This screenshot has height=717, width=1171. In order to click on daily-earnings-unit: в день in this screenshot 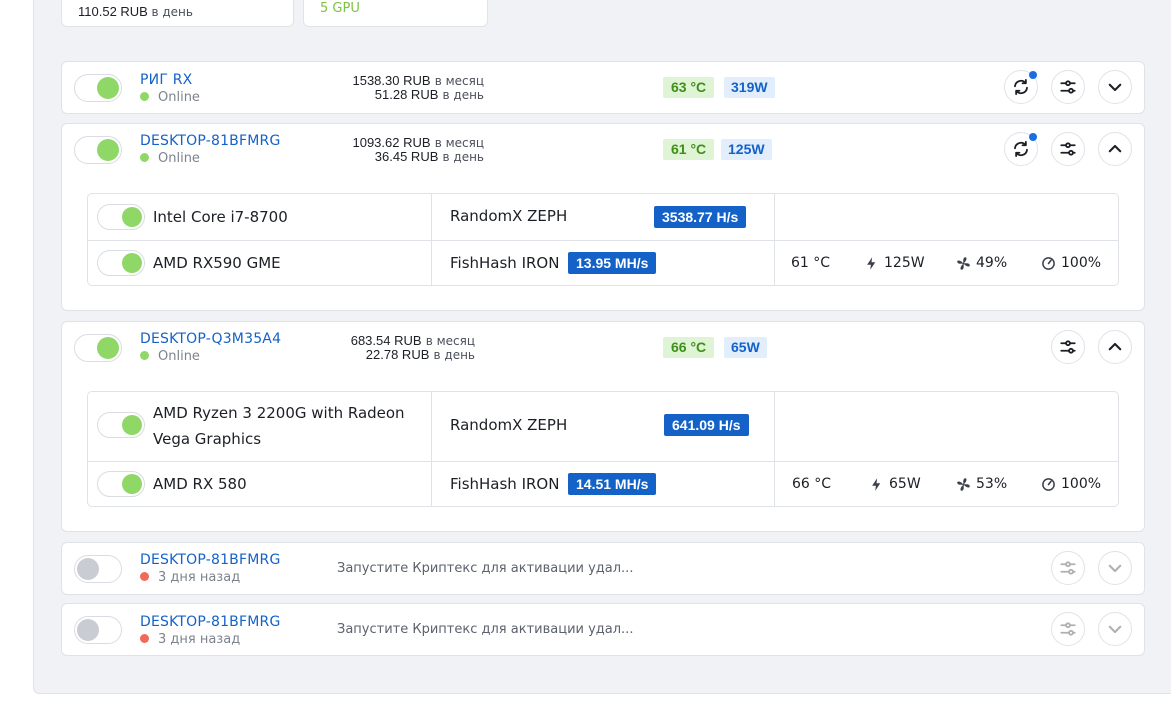, I will do `click(172, 12)`.